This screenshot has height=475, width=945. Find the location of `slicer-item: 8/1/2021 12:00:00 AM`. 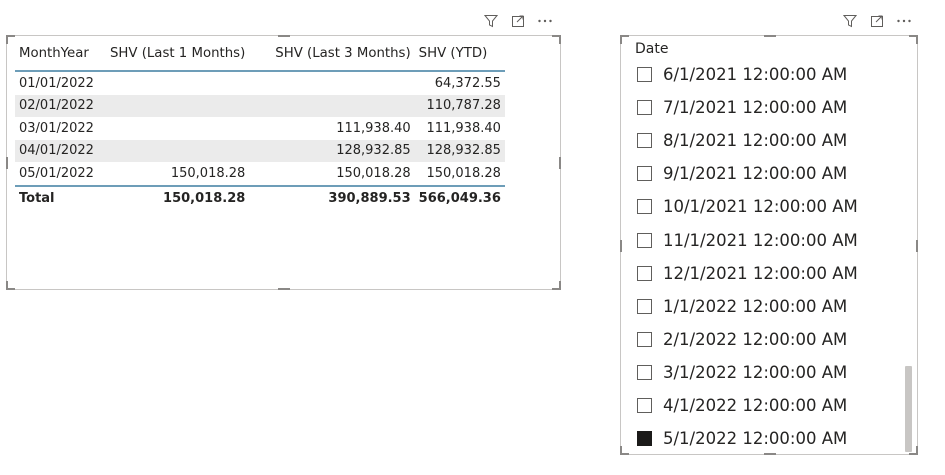

slicer-item: 8/1/2021 12:00:00 AM is located at coordinates (747, 140).